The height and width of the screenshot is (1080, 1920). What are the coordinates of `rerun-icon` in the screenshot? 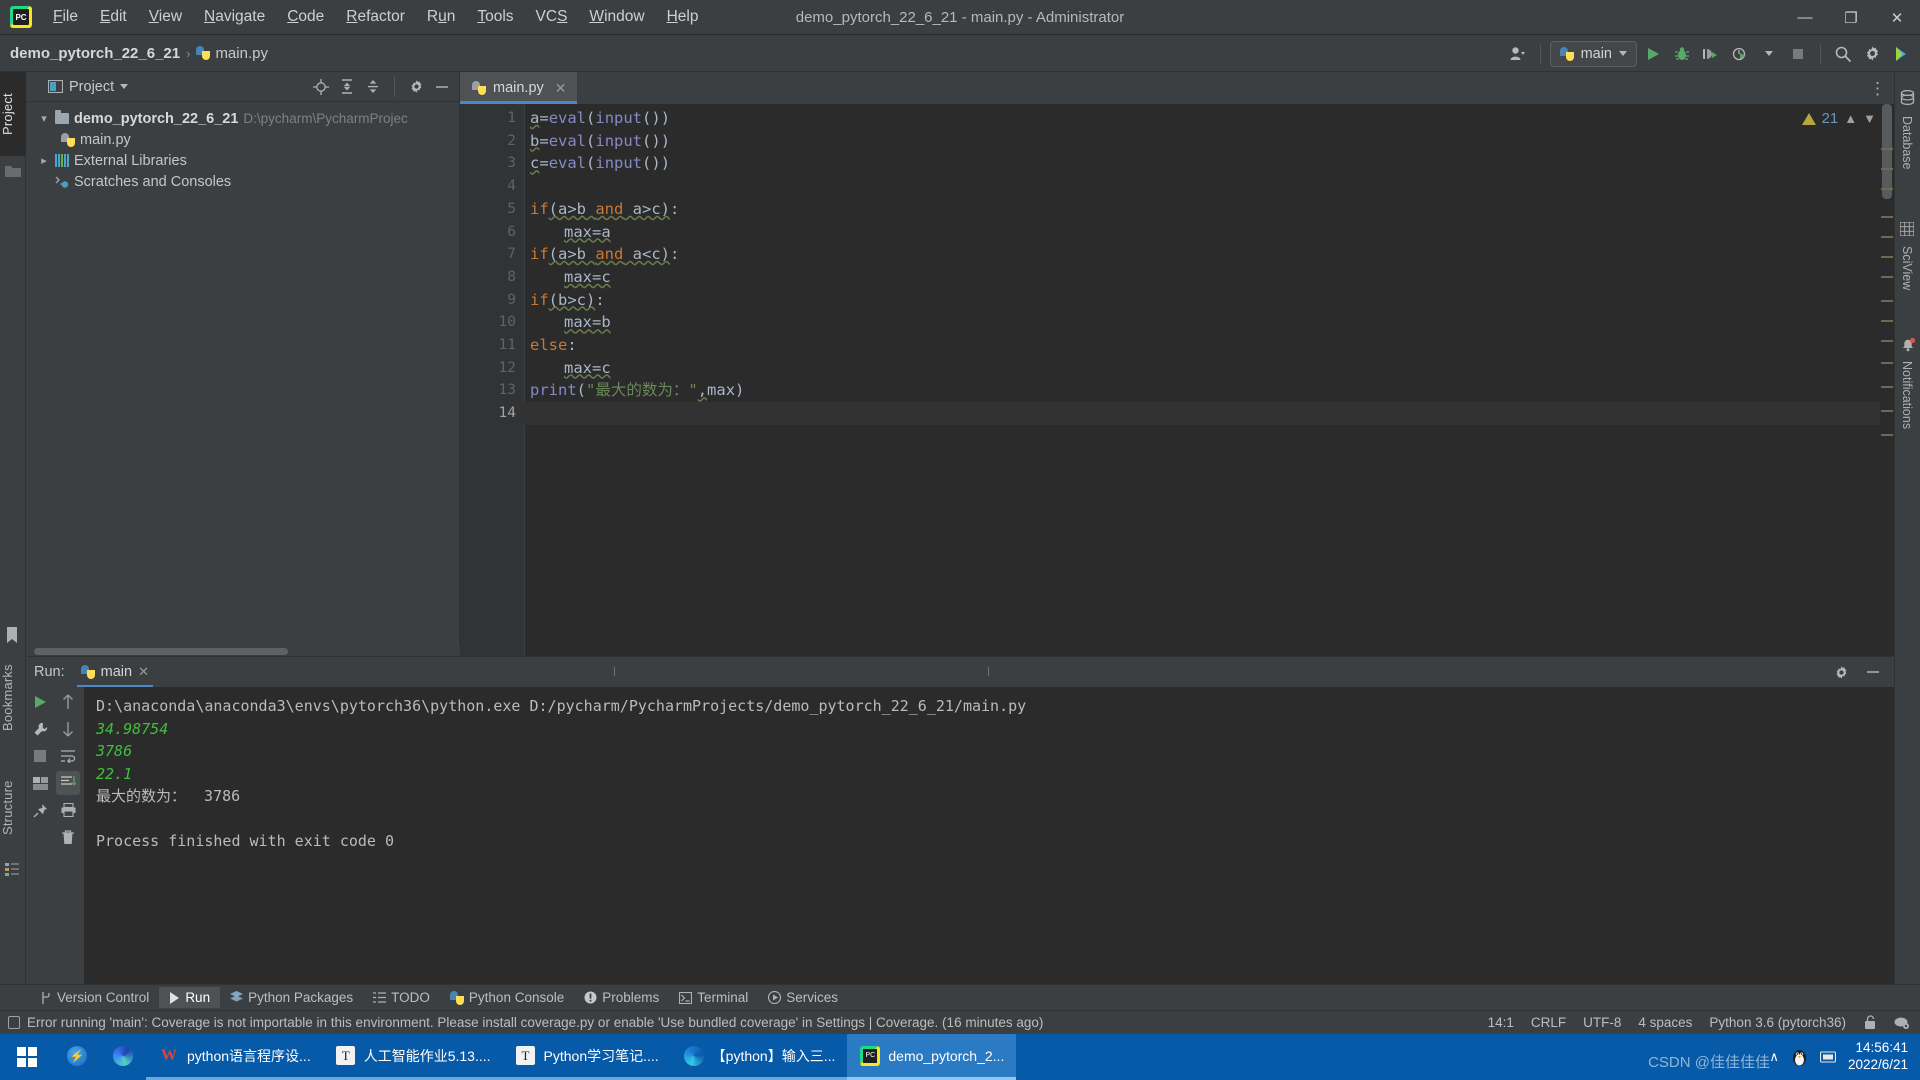 It's located at (40, 702).